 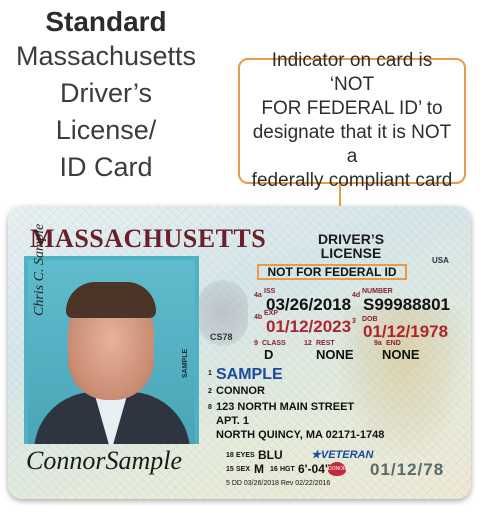 What do you see at coordinates (309, 326) in the screenshot?
I see `exp-value: 01/12/2023` at bounding box center [309, 326].